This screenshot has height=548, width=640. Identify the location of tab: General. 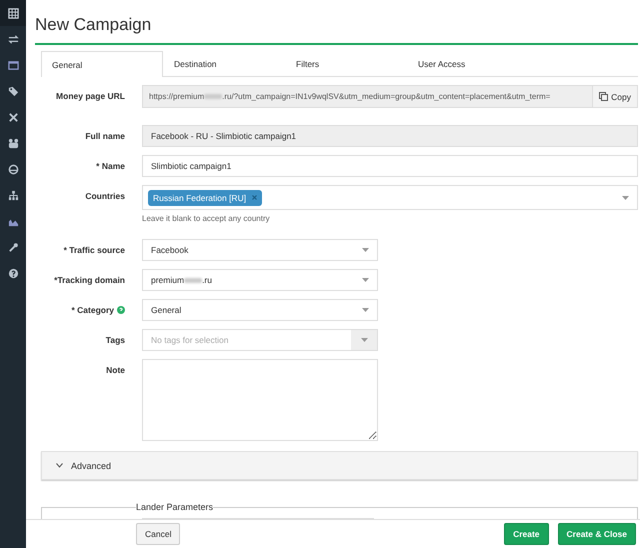
(102, 64).